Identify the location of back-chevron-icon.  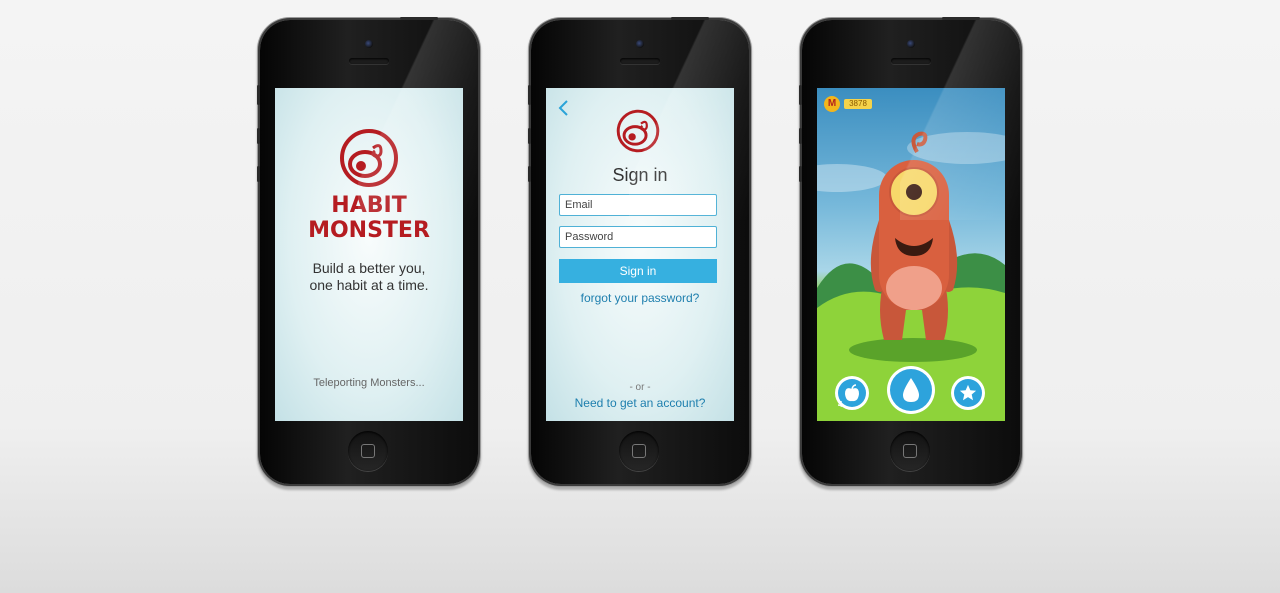
(563, 108).